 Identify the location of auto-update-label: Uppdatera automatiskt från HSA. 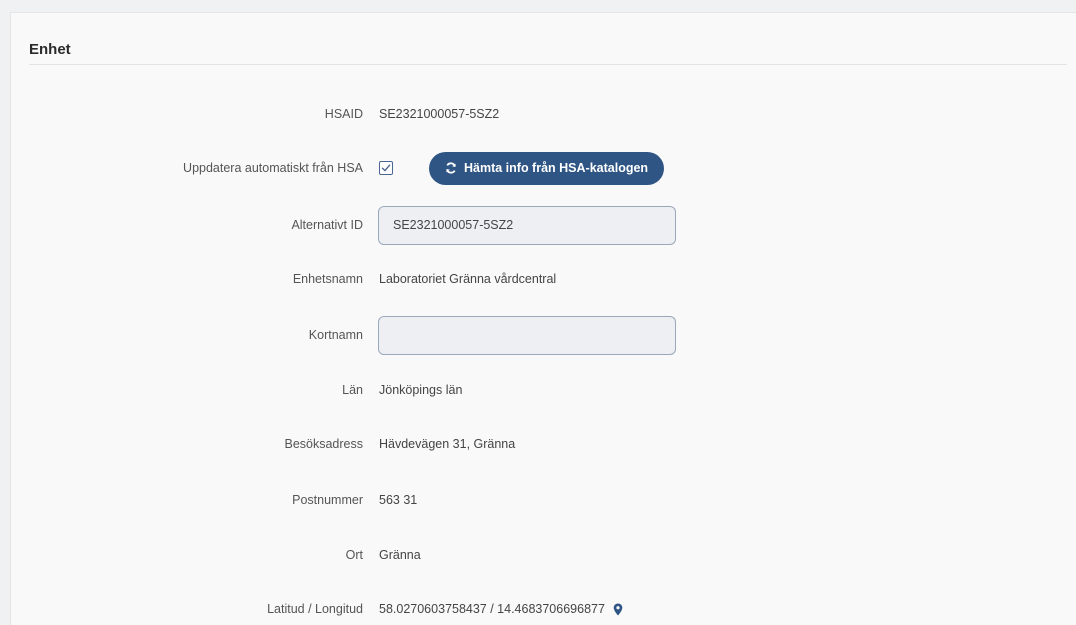
(273, 168).